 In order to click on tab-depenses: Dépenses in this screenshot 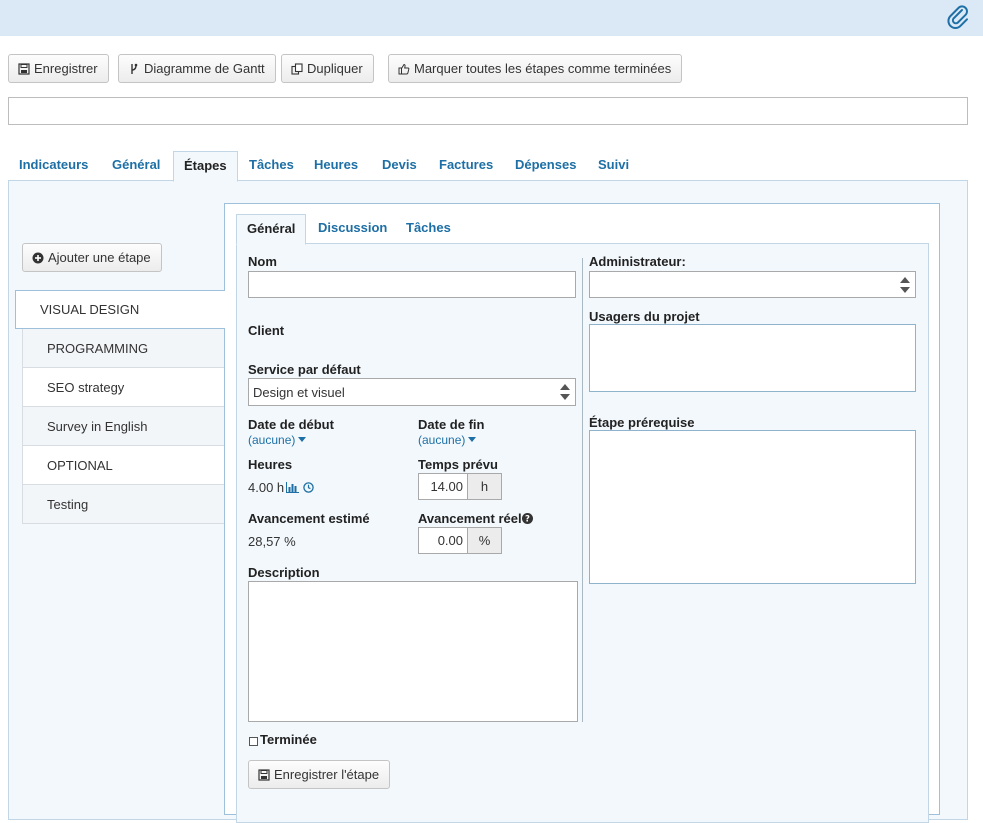, I will do `click(545, 166)`.